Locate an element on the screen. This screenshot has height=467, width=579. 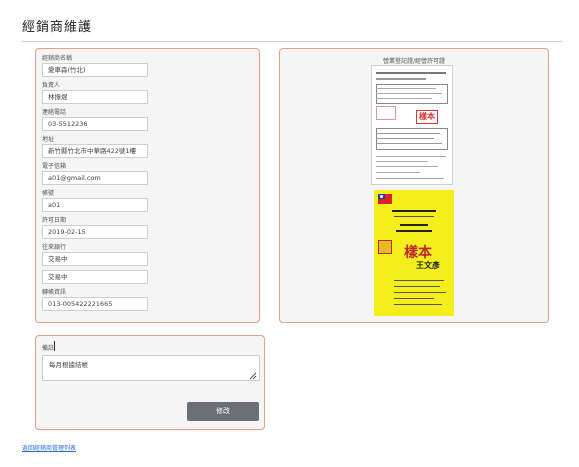
owner-input: 林振焜 is located at coordinates (95, 97).